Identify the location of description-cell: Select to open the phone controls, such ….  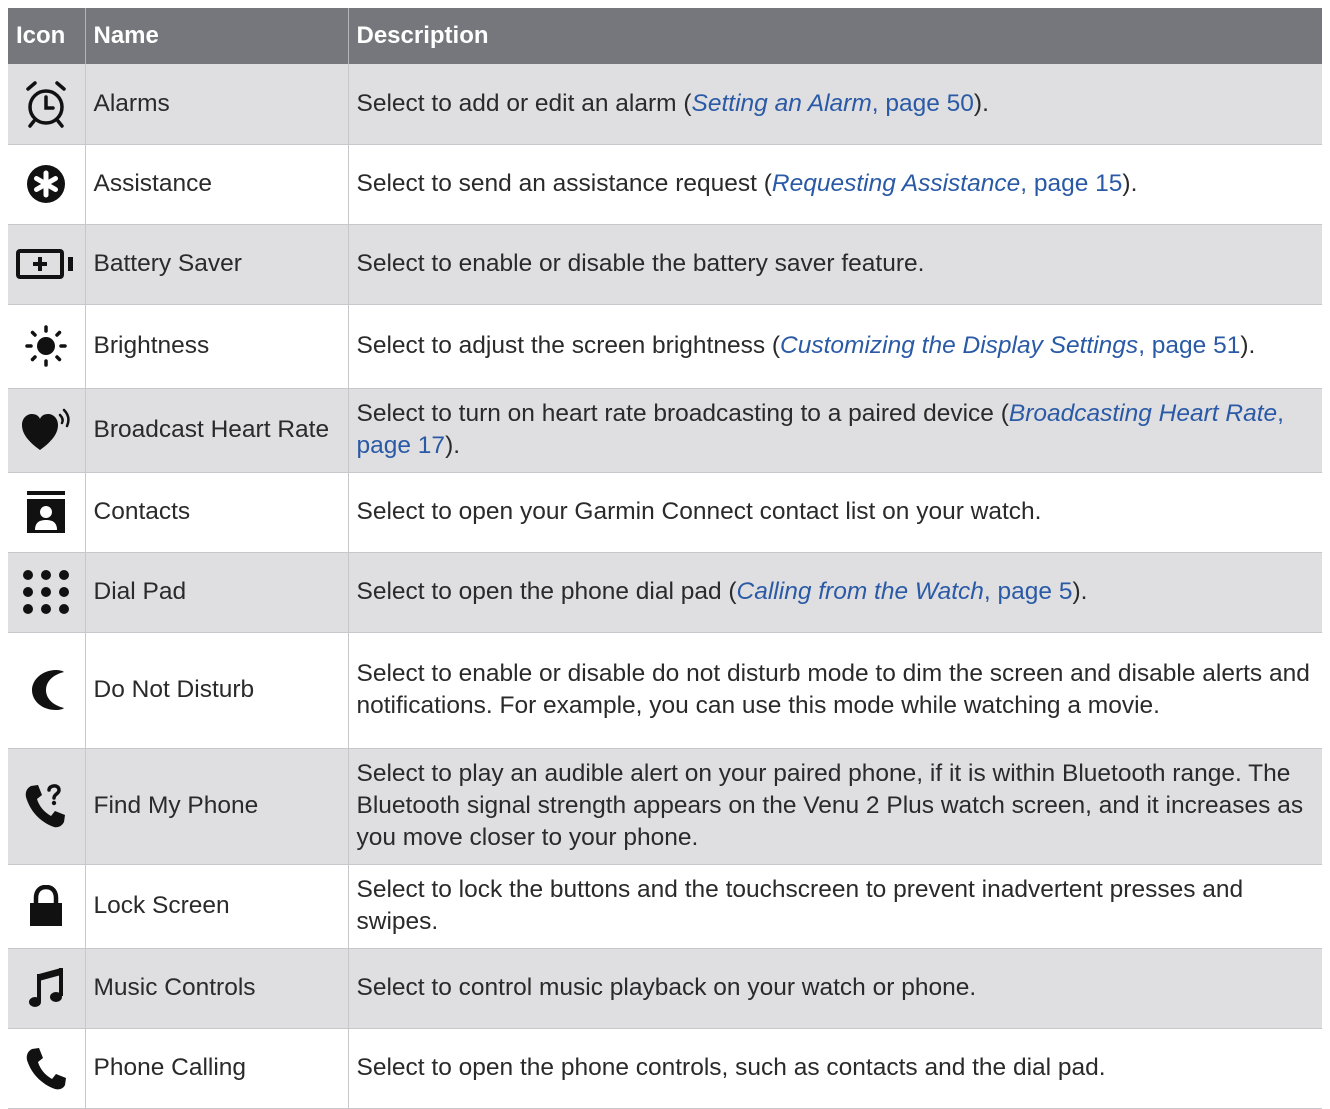
(835, 1068).